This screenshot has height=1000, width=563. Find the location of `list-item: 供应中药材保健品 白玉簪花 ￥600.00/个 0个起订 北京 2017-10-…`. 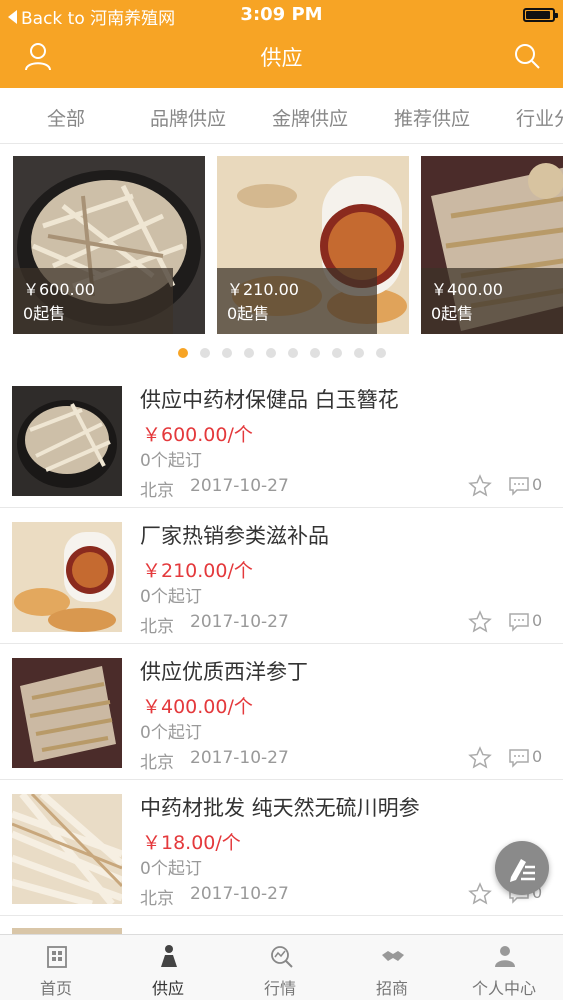

list-item: 供应中药材保健品 白玉簪花 ￥600.00/个 0个起订 北京 2017-10-… is located at coordinates (281, 440).